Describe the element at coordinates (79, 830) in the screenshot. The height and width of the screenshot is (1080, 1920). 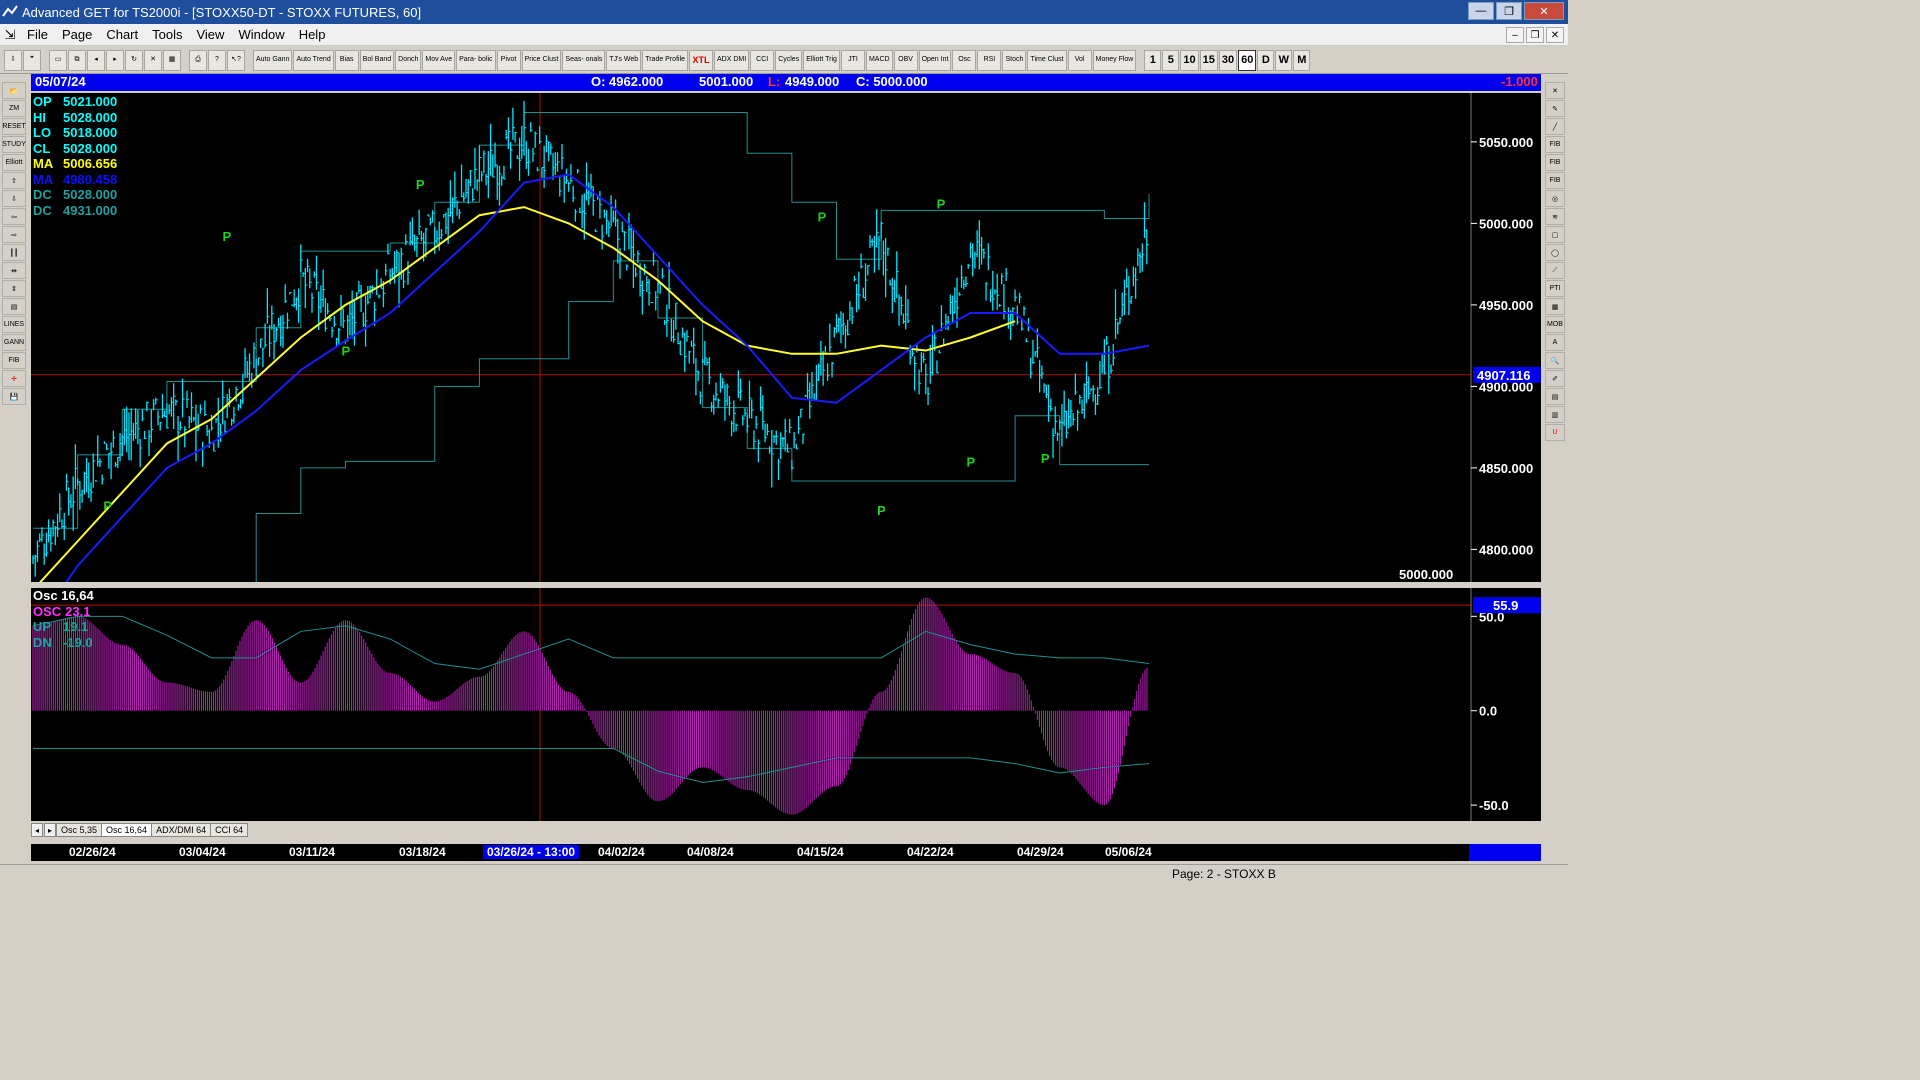
I see `tab-osc-5-35: Osc 5,35` at that location.